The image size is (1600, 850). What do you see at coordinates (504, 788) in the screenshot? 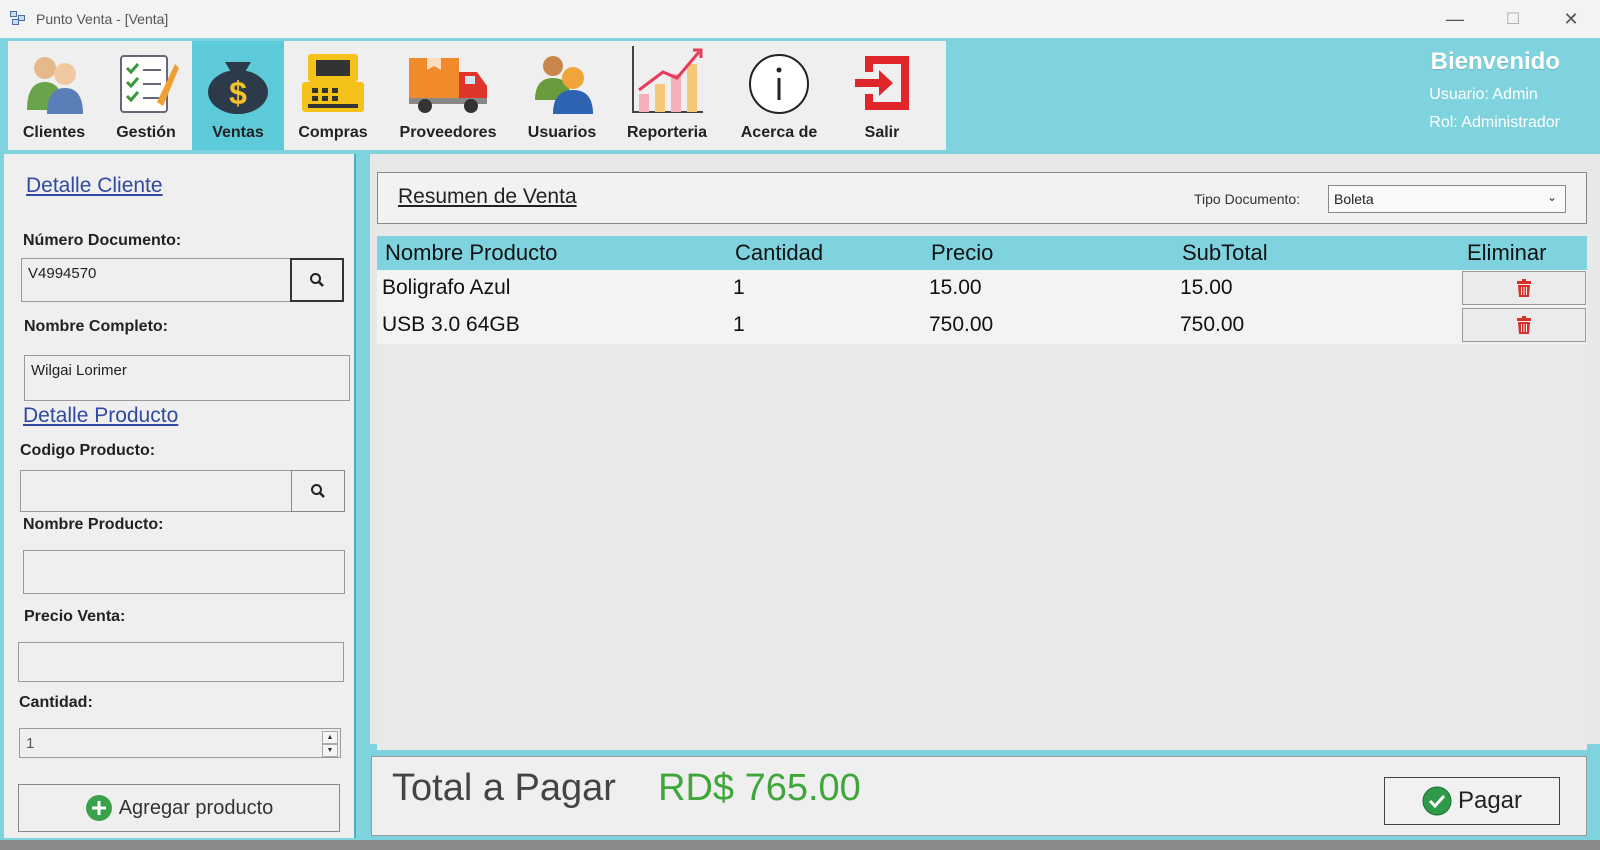
I see `total-label: Total a Pagar` at bounding box center [504, 788].